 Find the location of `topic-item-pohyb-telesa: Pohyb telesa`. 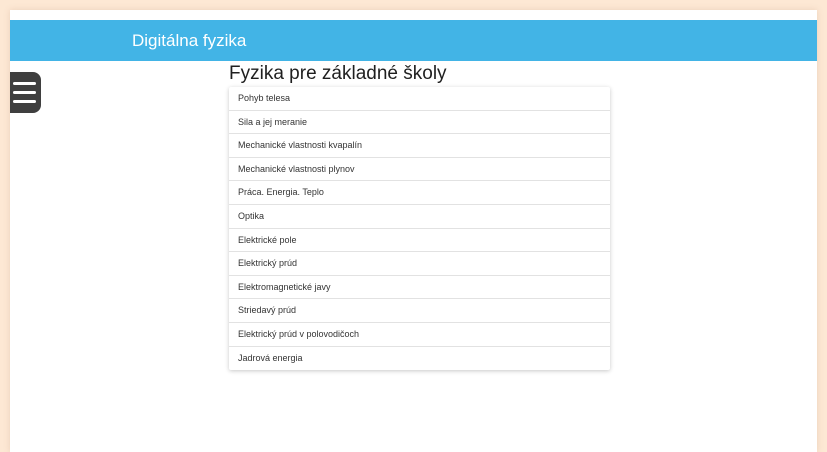

topic-item-pohyb-telesa: Pohyb telesa is located at coordinates (419, 99).